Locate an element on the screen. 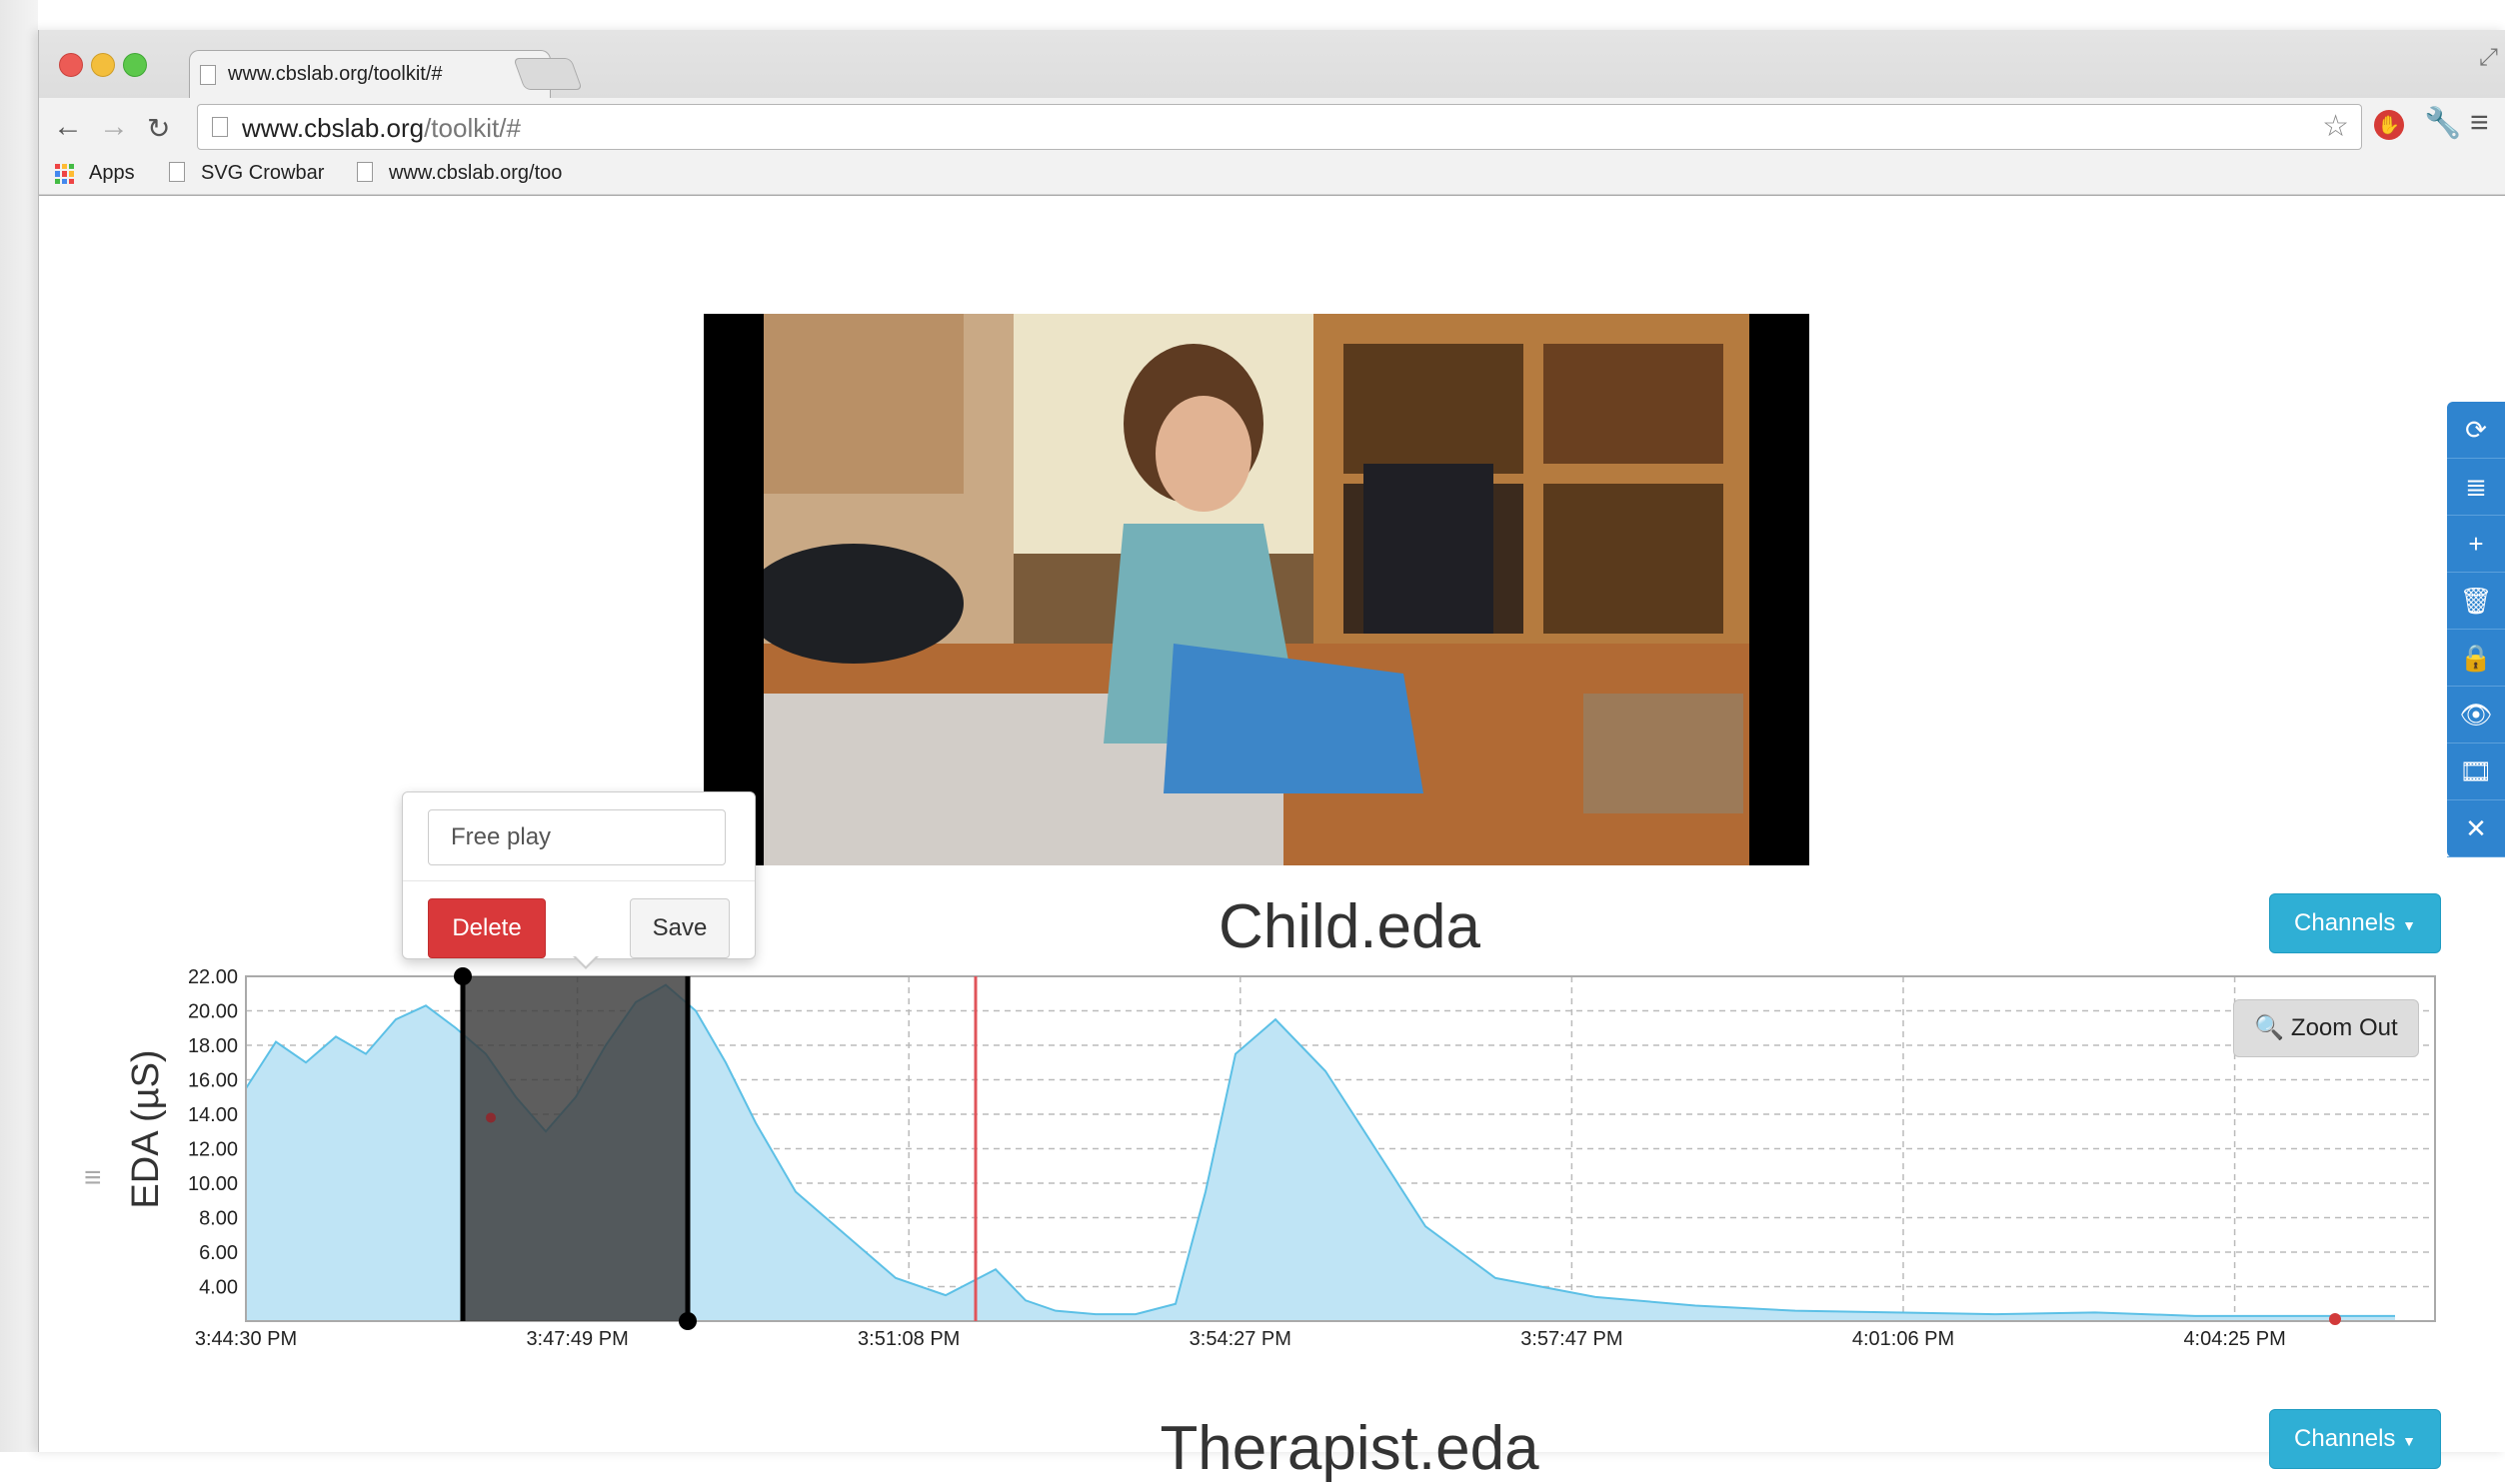  channels-button: Channels ▼ is located at coordinates (2355, 923).